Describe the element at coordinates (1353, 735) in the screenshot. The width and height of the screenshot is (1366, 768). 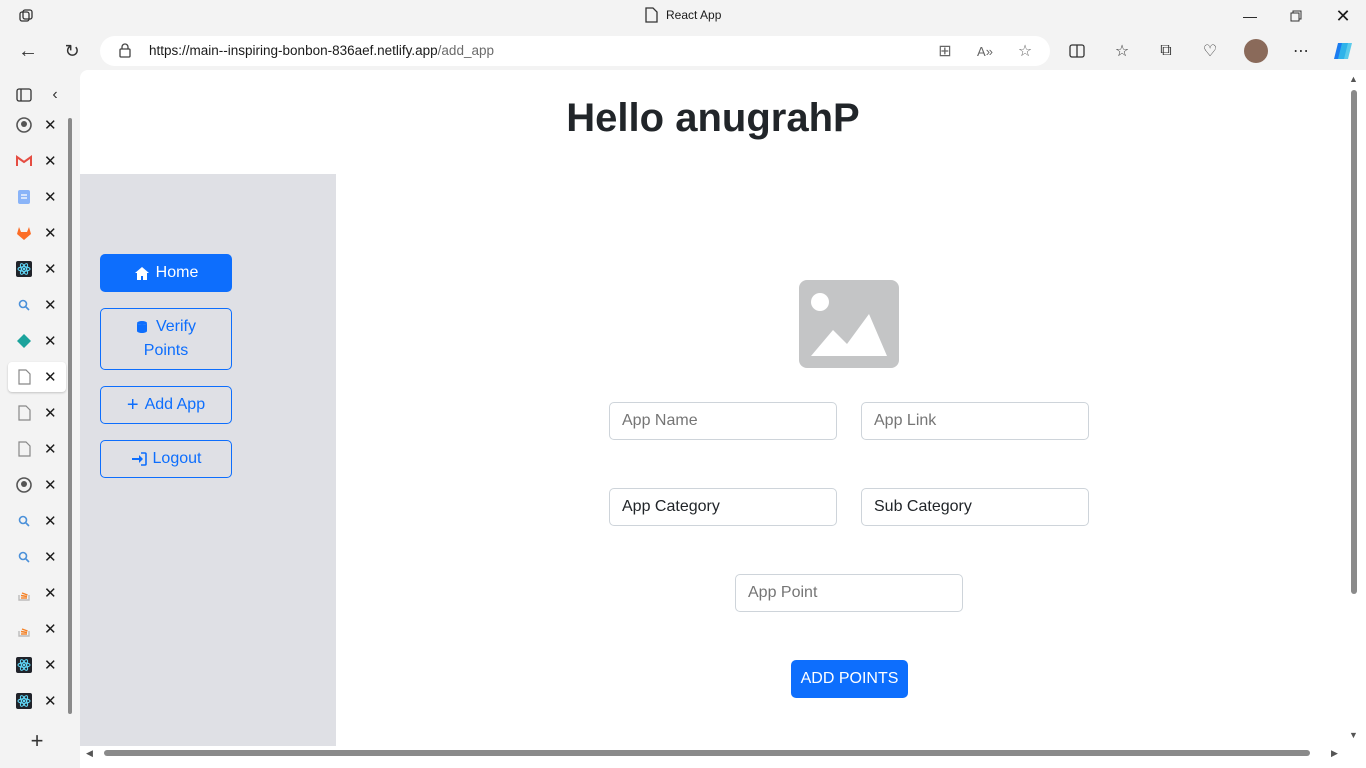
I see `scroll-down-arrow-icon: ▼` at that location.